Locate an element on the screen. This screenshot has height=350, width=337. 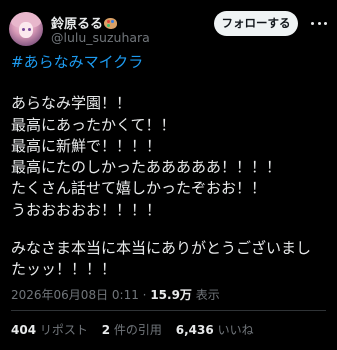
more-horizontal-icon is located at coordinates (319, 23).